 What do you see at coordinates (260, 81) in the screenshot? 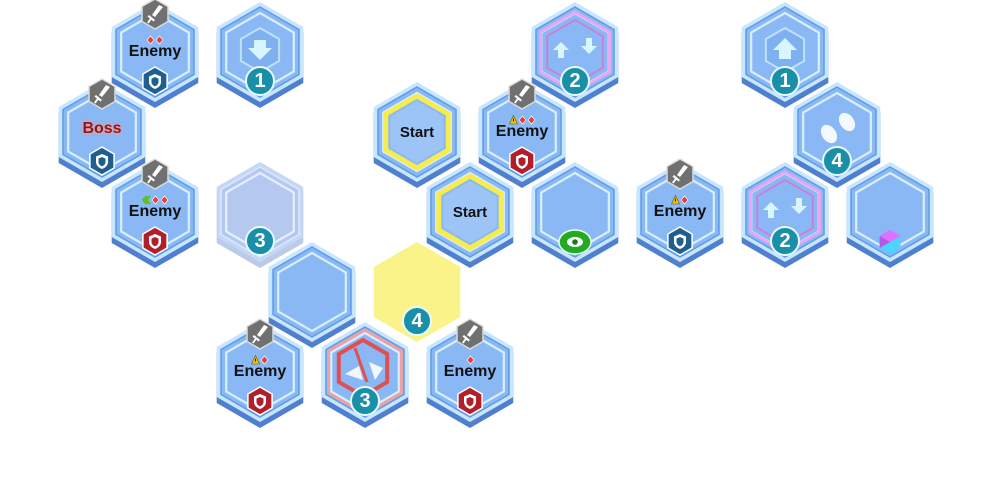
I see `step-number-badge: 1` at bounding box center [260, 81].